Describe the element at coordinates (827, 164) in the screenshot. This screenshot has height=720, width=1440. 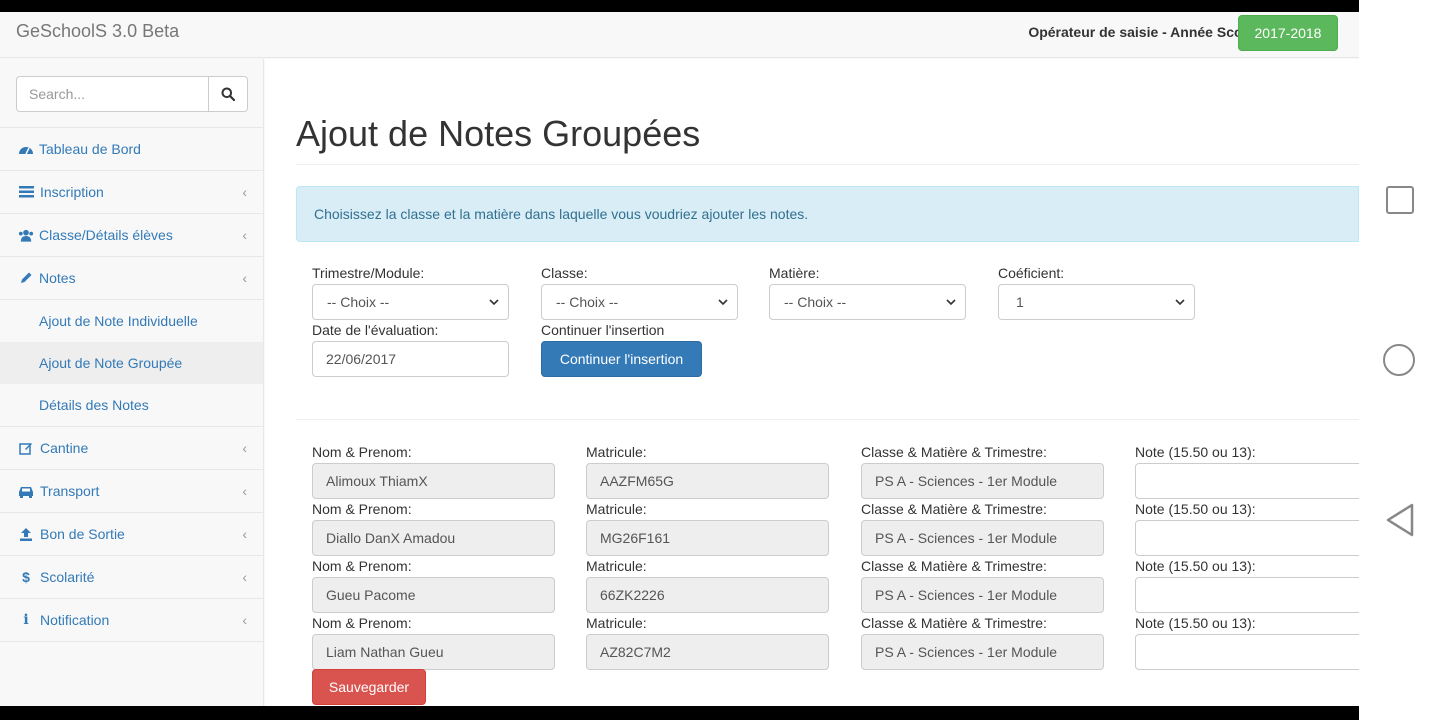
I see `title-divider` at that location.